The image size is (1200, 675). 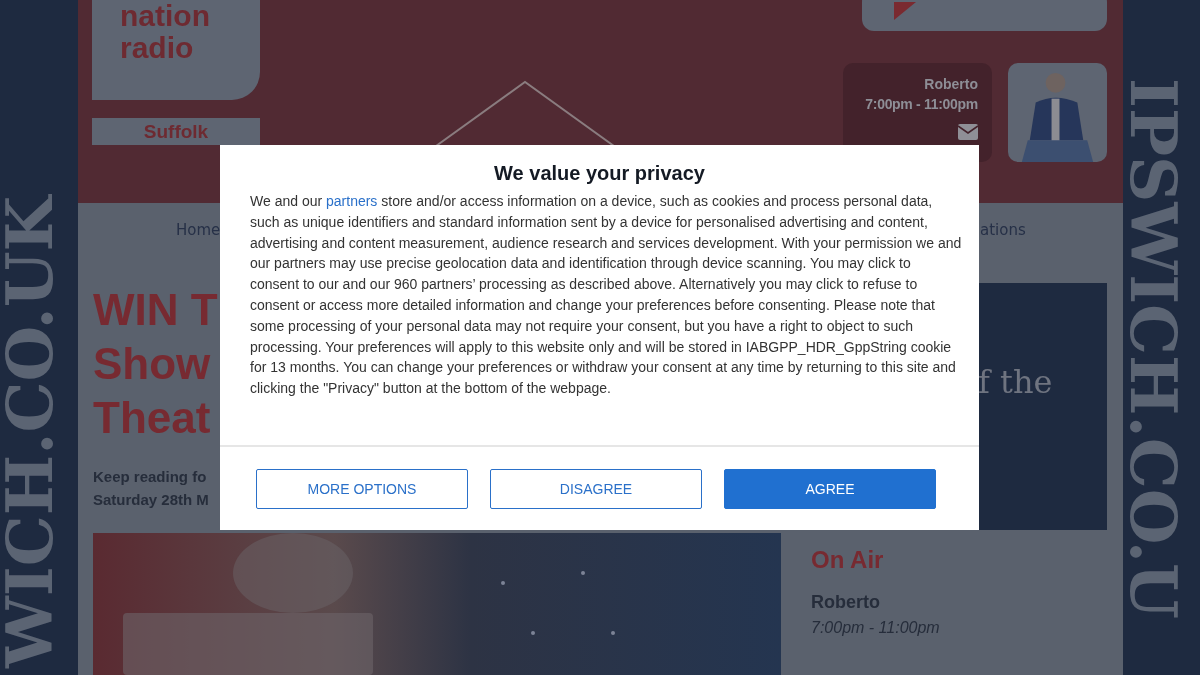 What do you see at coordinates (362, 488) in the screenshot?
I see `option-button: MORE OPTIONS` at bounding box center [362, 488].